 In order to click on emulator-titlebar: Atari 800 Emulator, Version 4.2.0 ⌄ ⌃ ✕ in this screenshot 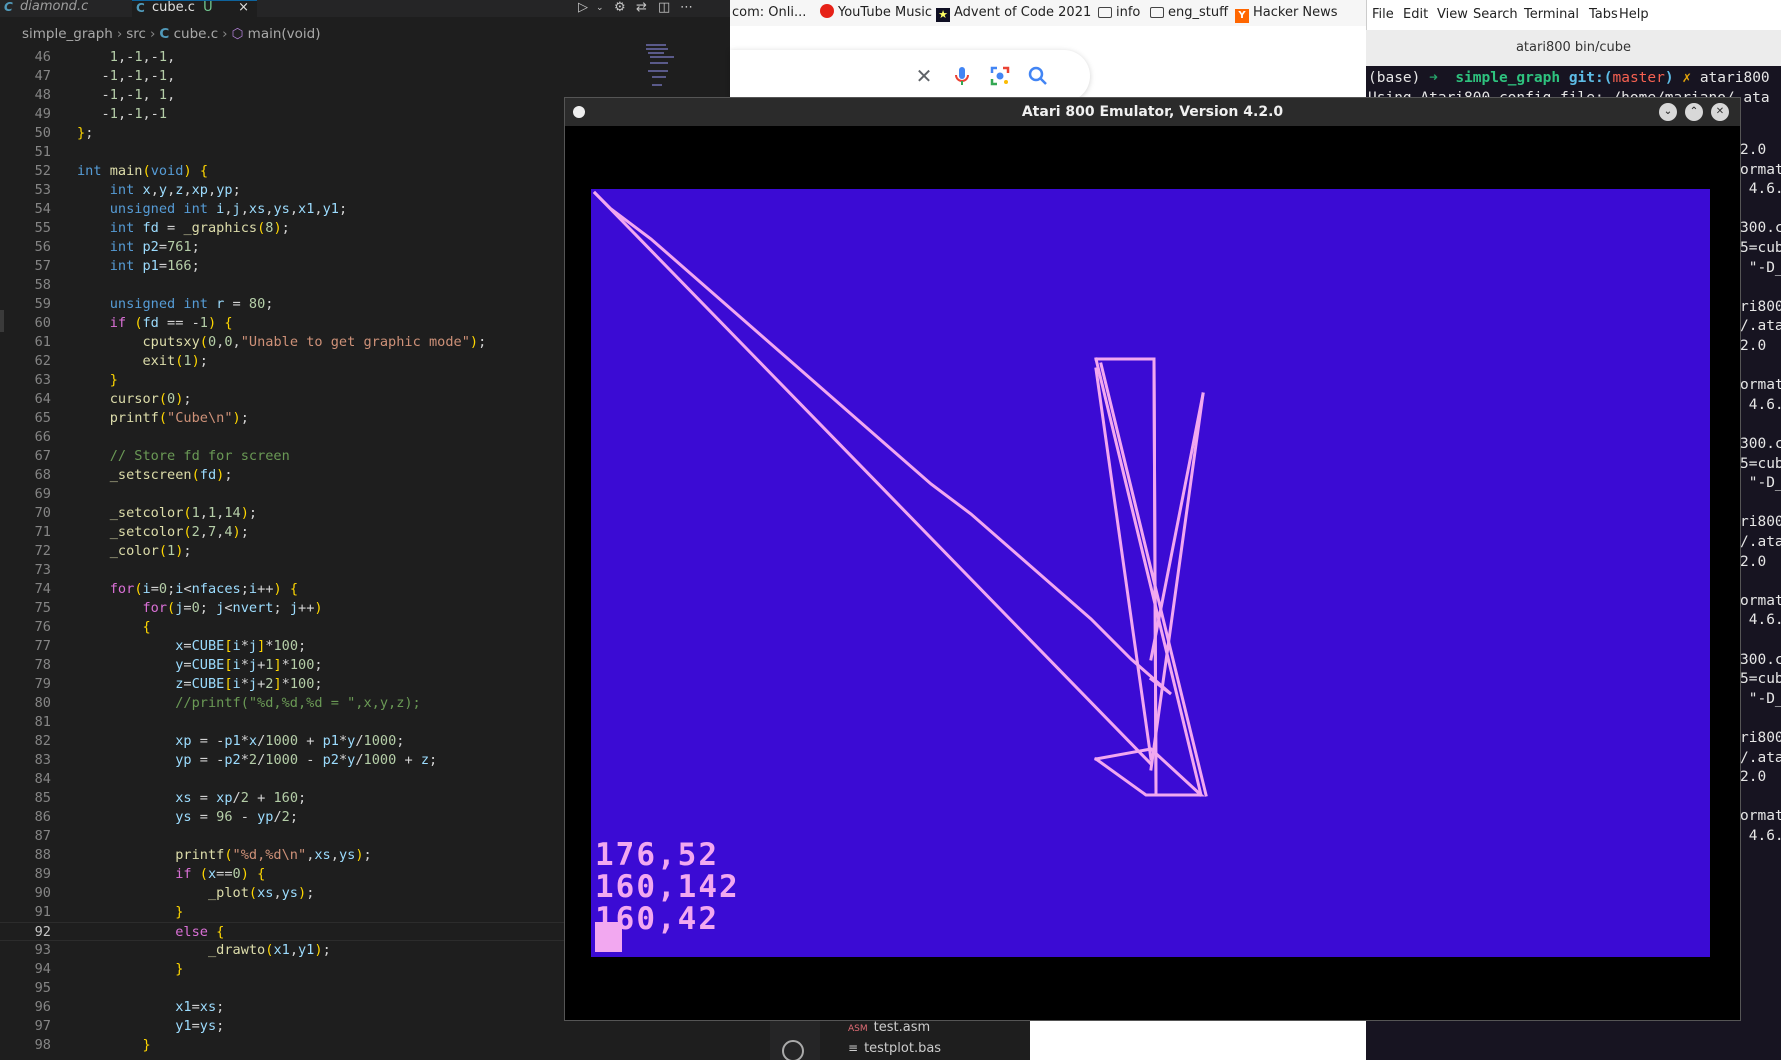, I will do `click(1152, 112)`.